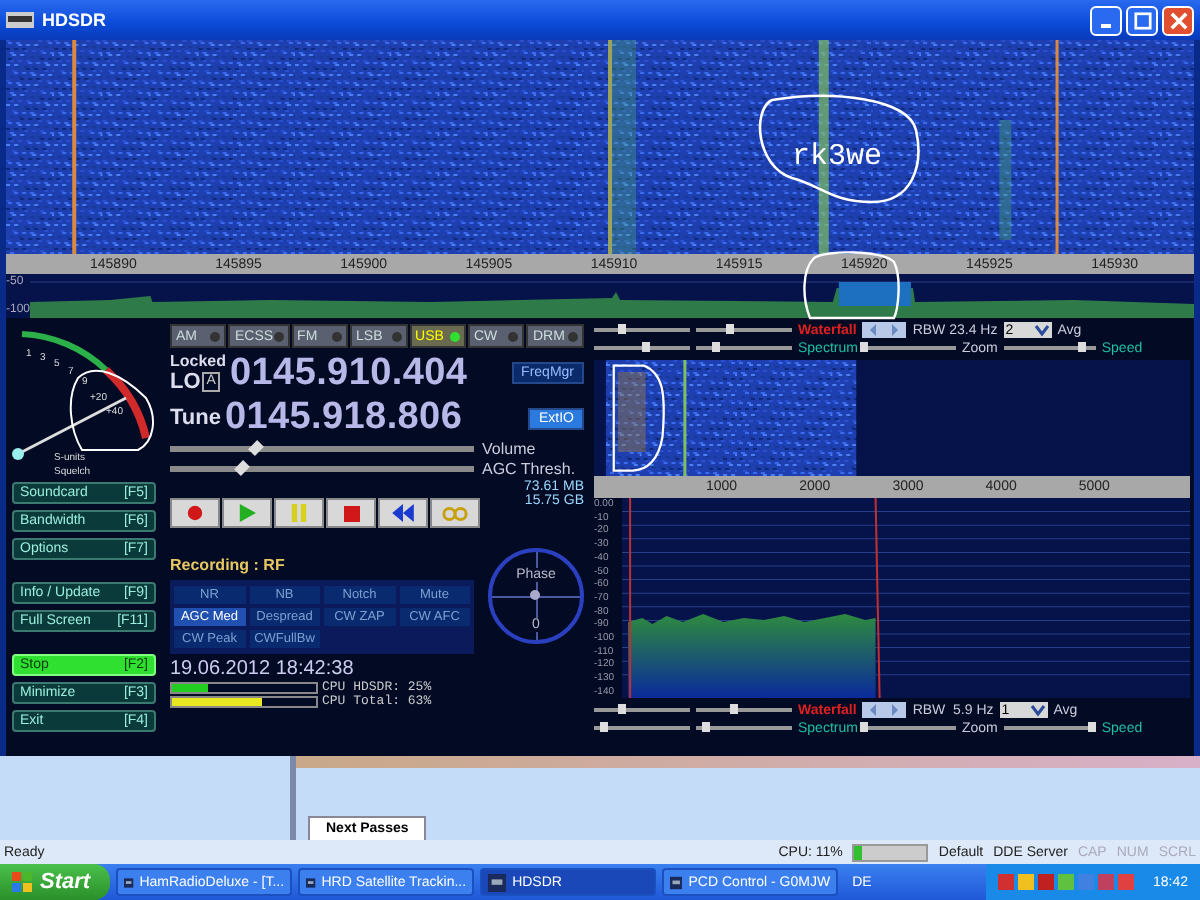 The height and width of the screenshot is (900, 1200). What do you see at coordinates (890, 852) in the screenshot?
I see `cpu-meter` at bounding box center [890, 852].